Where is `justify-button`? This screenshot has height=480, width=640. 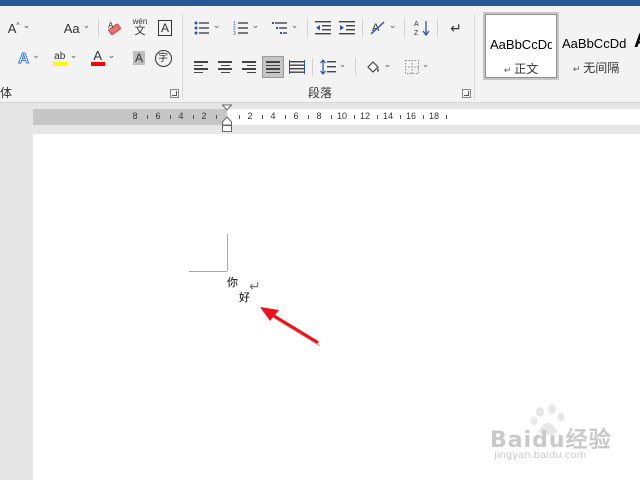 justify-button is located at coordinates (273, 67).